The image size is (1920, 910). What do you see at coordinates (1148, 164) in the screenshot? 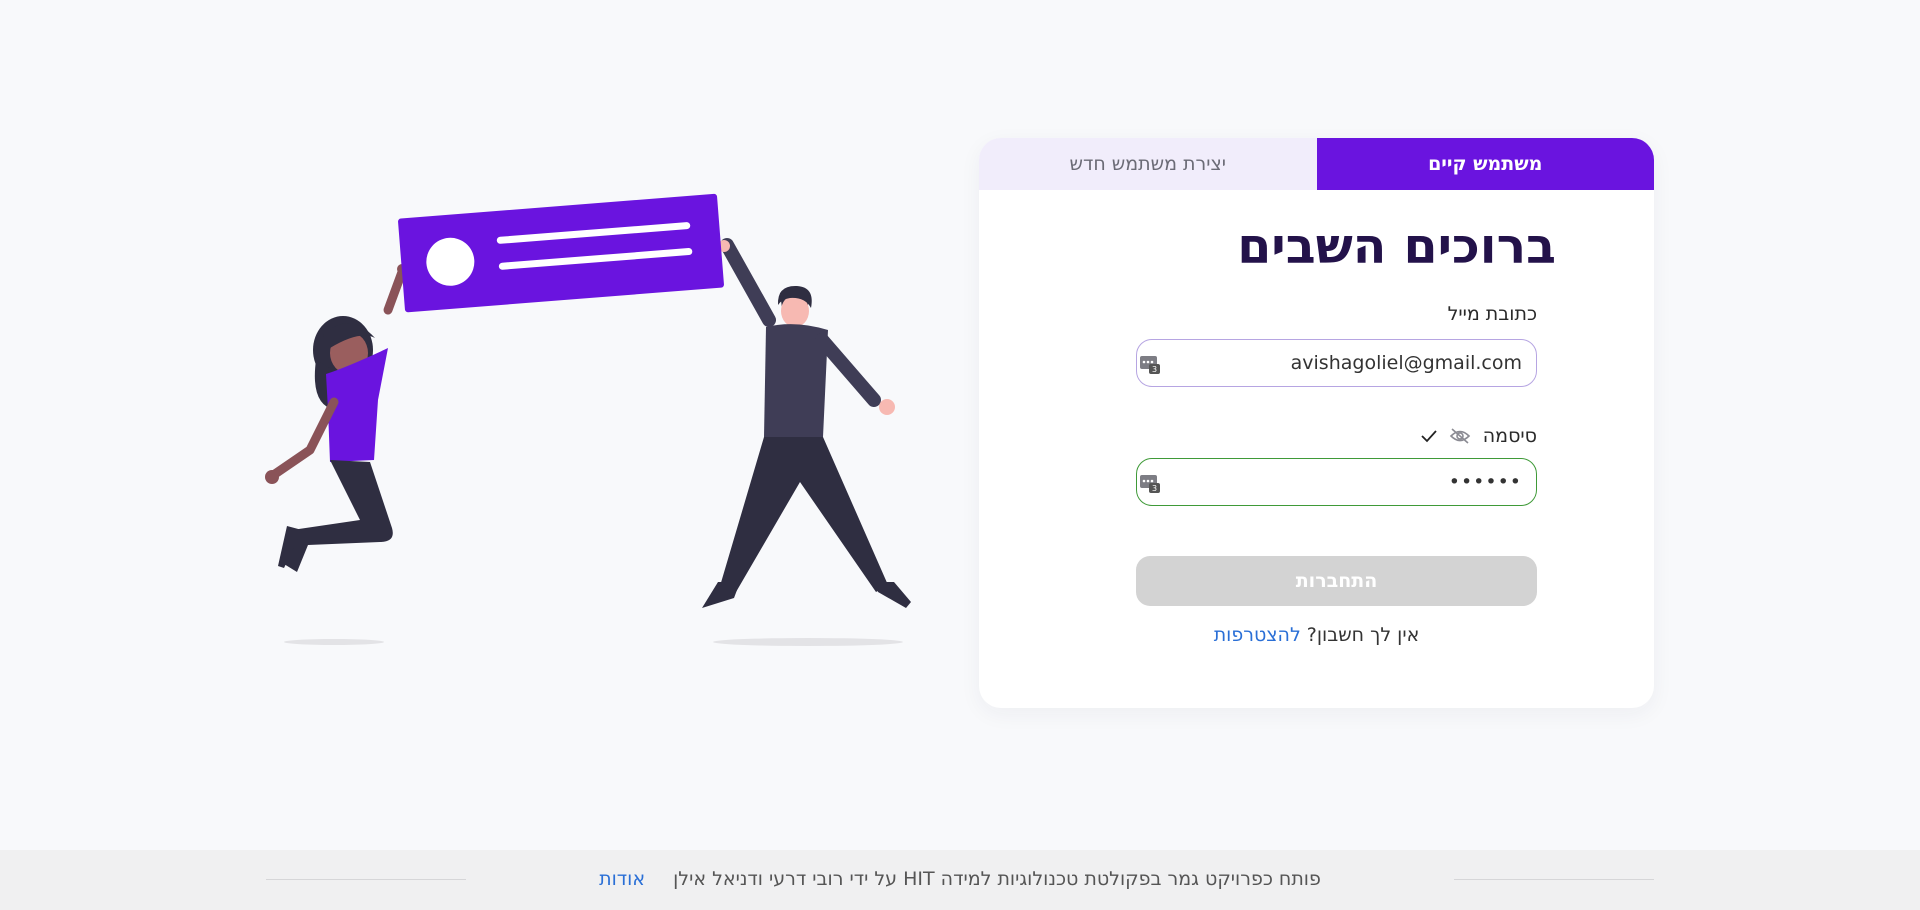
I see `tab-new-user: יצירת משתמש חדש` at bounding box center [1148, 164].